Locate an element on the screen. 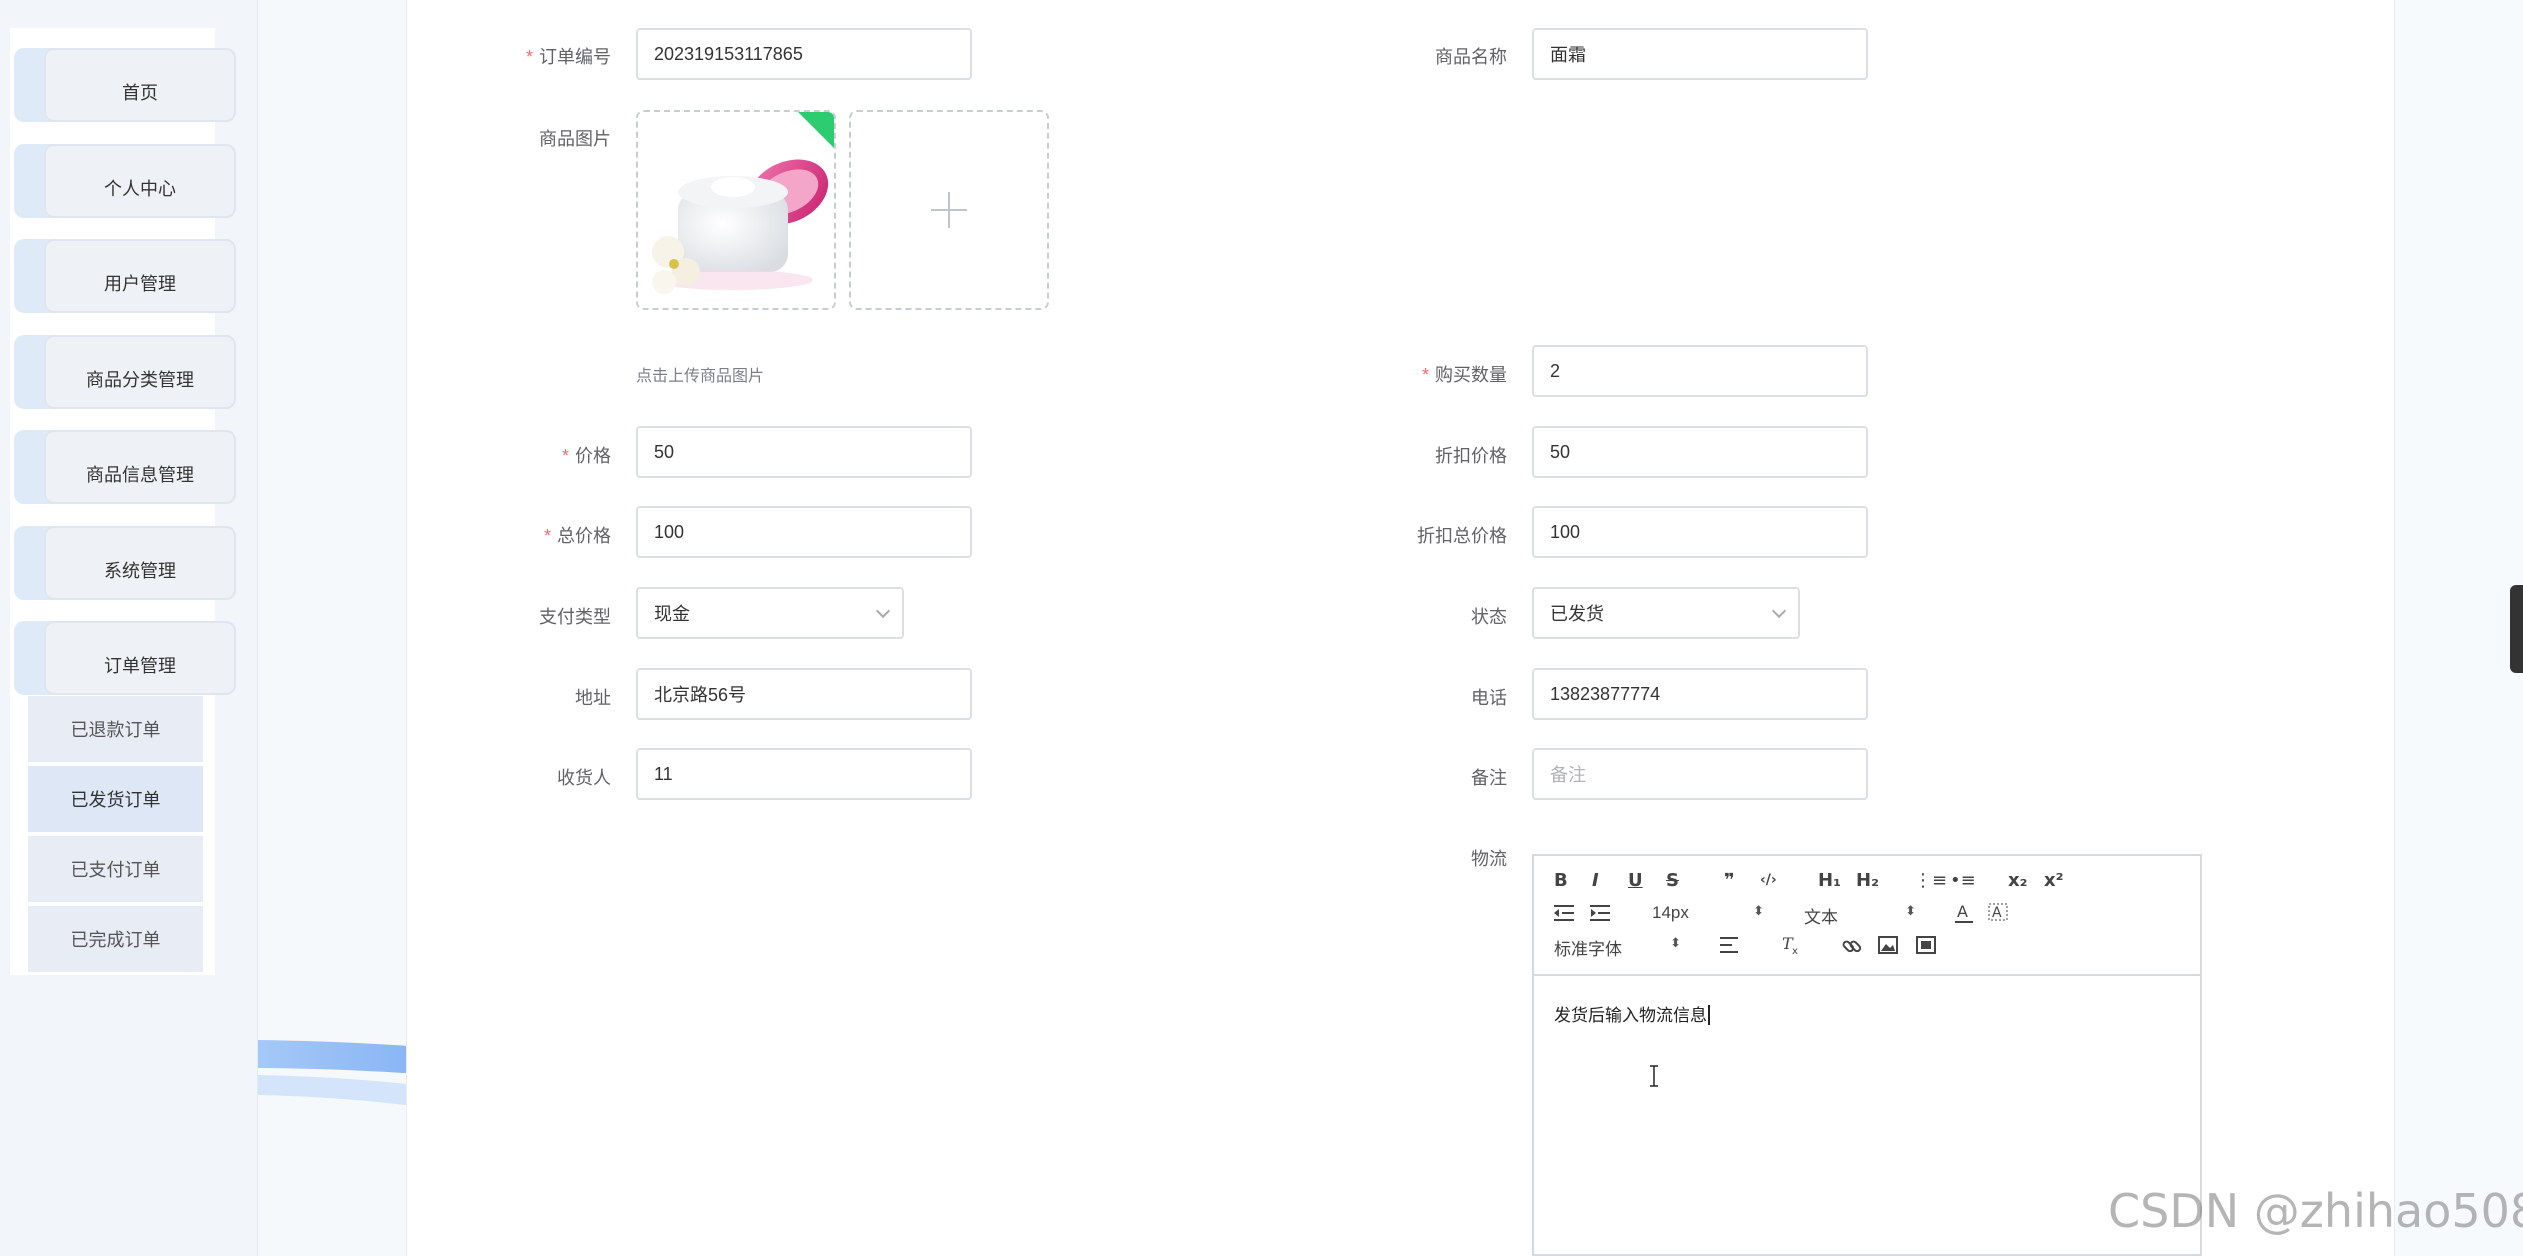 The width and height of the screenshot is (2523, 1256). sidebar-item-label: 订单管理 is located at coordinates (140, 658).